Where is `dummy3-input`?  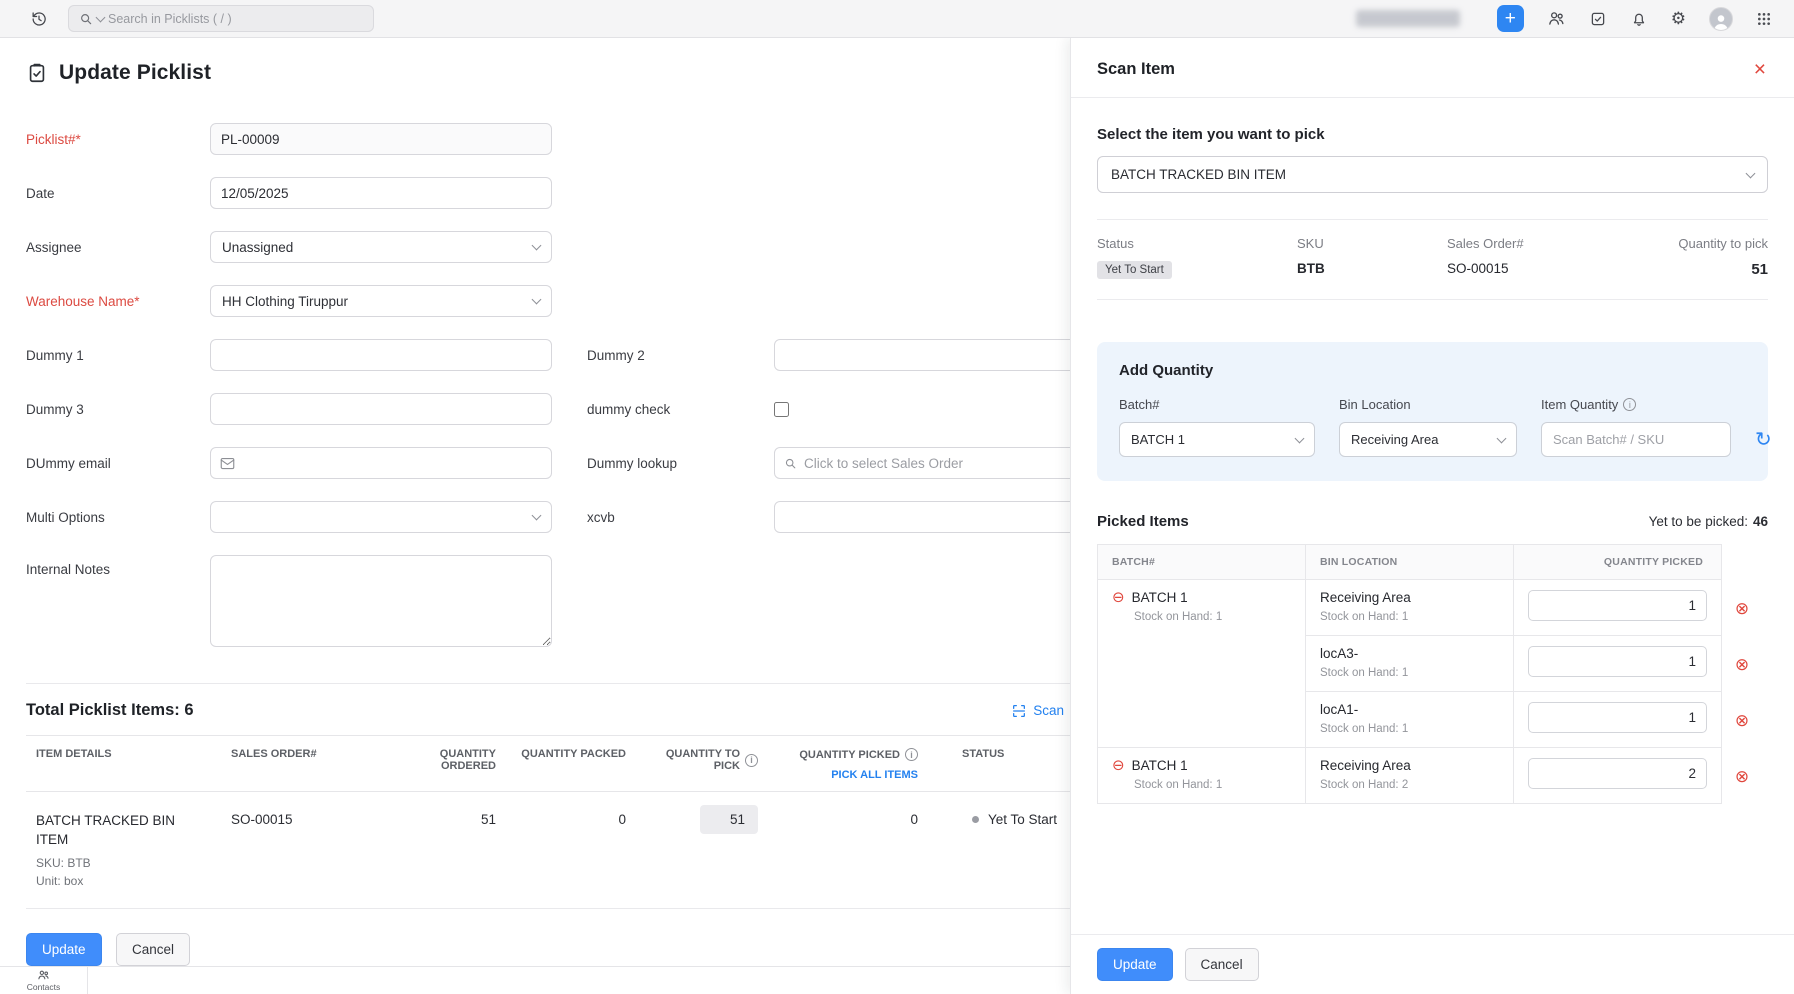
dummy3-input is located at coordinates (381, 409).